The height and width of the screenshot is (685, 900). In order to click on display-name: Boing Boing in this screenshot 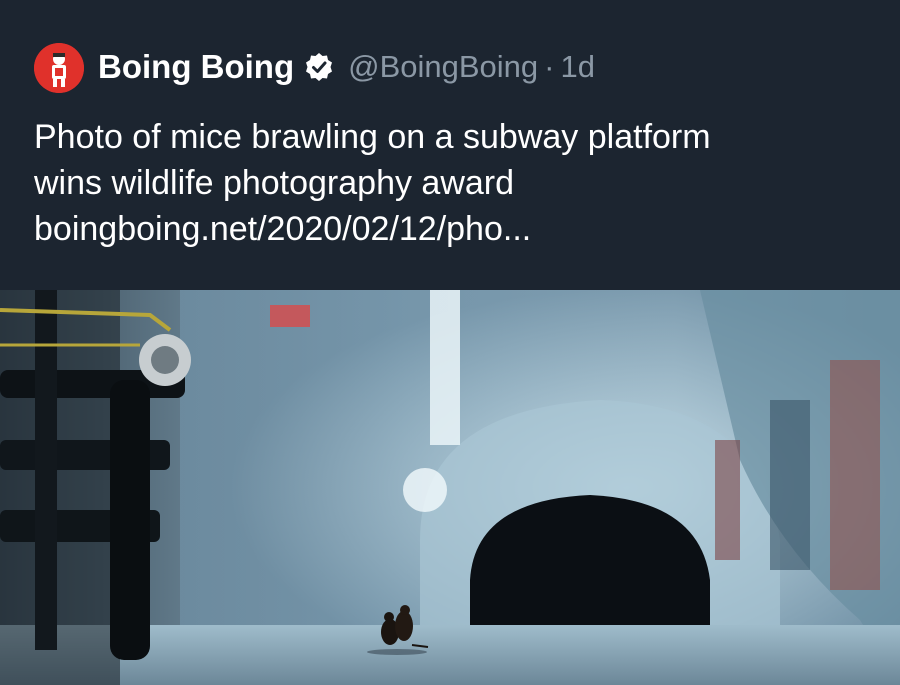, I will do `click(196, 67)`.